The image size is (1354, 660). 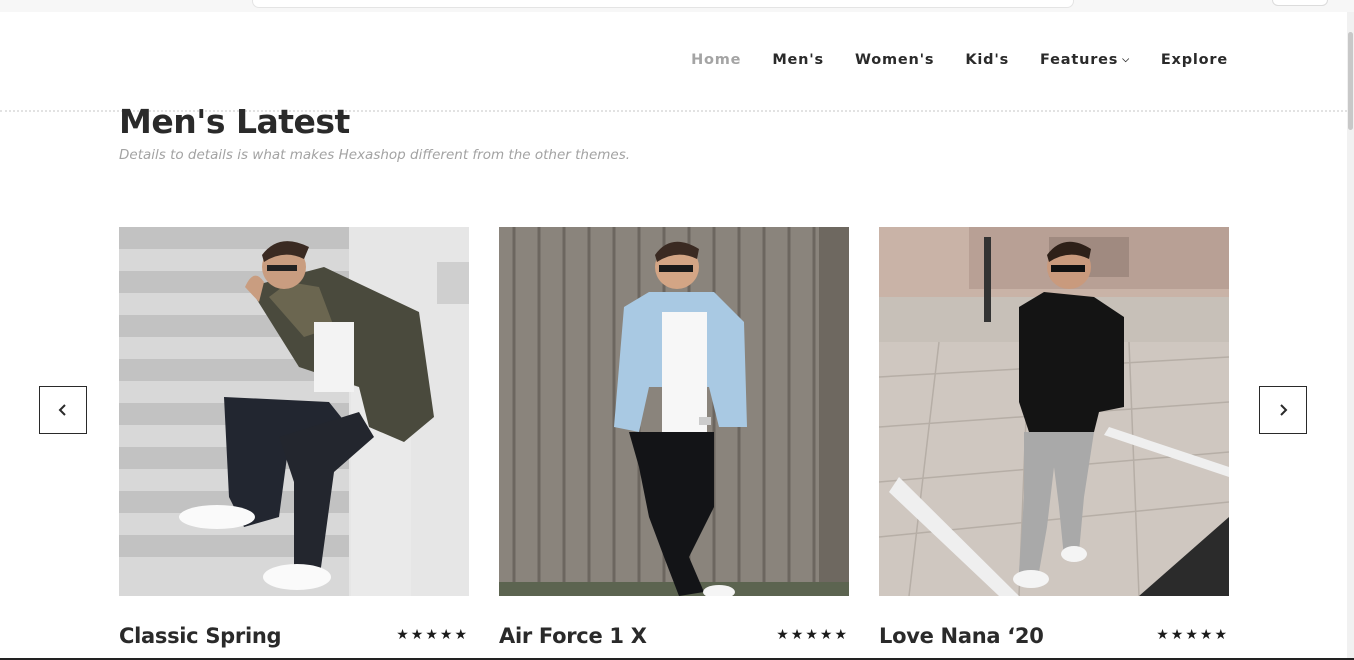 I want to click on nav-home: Home, so click(x=716, y=60).